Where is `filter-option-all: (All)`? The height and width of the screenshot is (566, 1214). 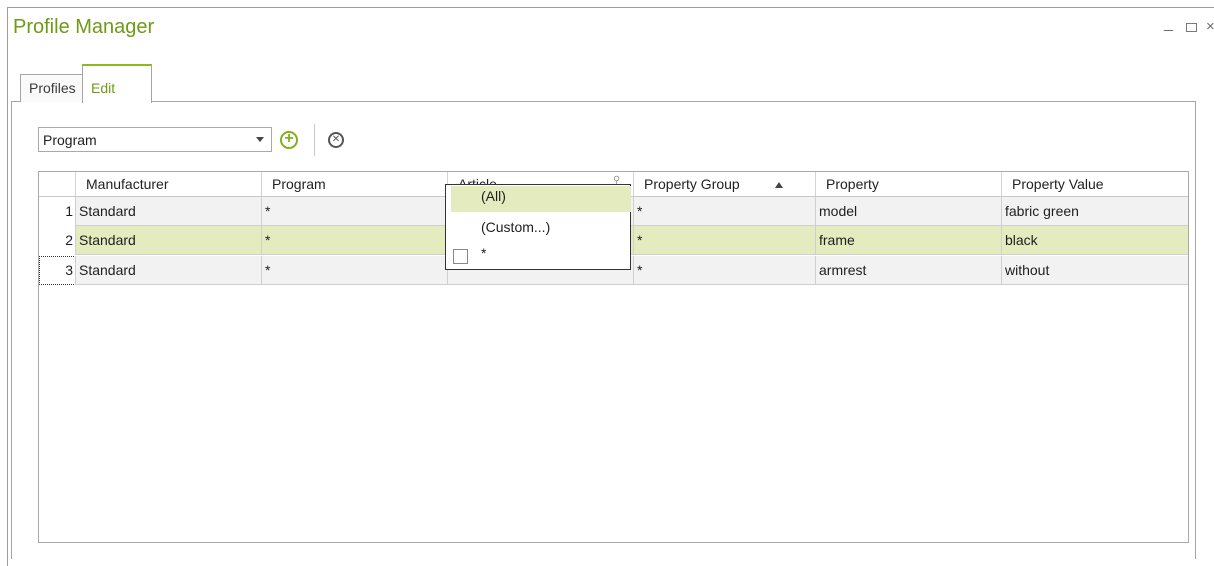 filter-option-all: (All) is located at coordinates (541, 199).